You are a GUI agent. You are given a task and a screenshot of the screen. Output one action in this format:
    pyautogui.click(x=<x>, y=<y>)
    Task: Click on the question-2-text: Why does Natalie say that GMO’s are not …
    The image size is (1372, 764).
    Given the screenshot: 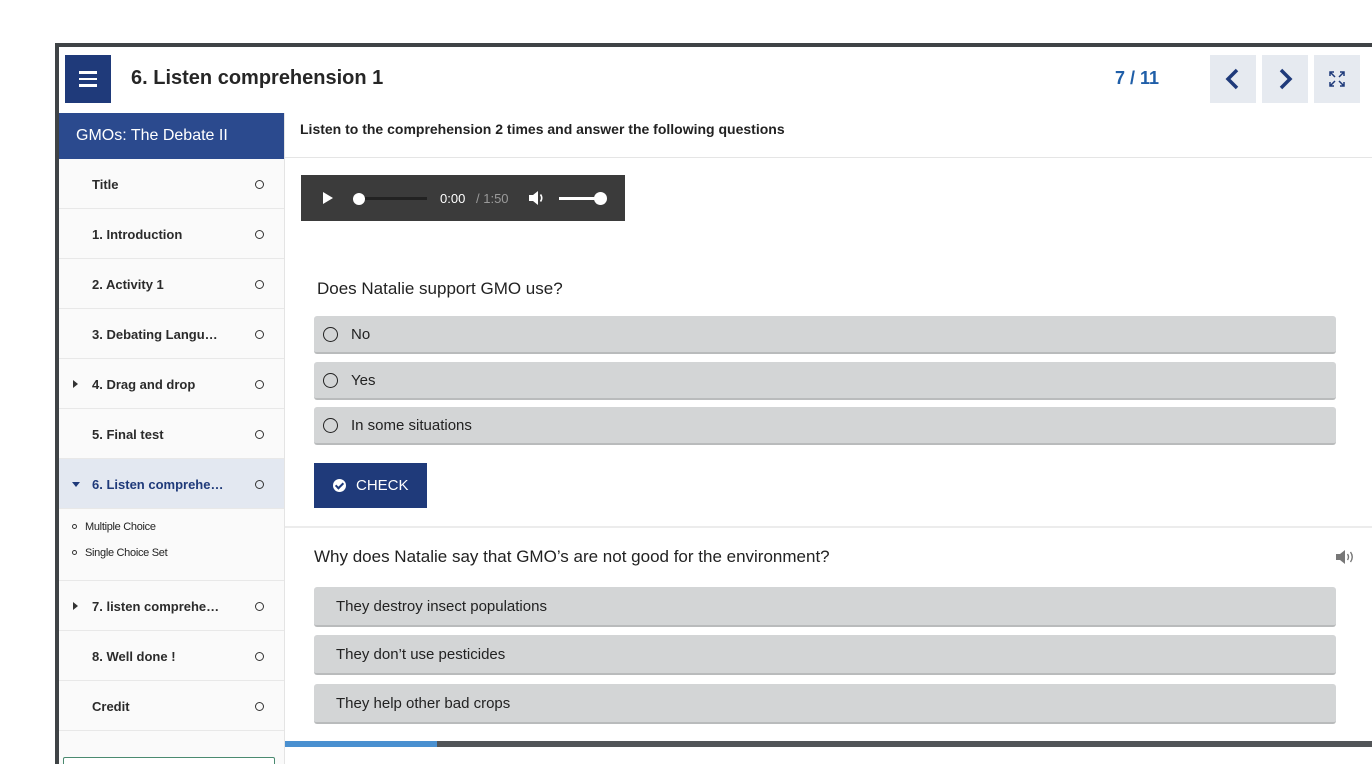 What is the action you would take?
    pyautogui.click(x=572, y=556)
    